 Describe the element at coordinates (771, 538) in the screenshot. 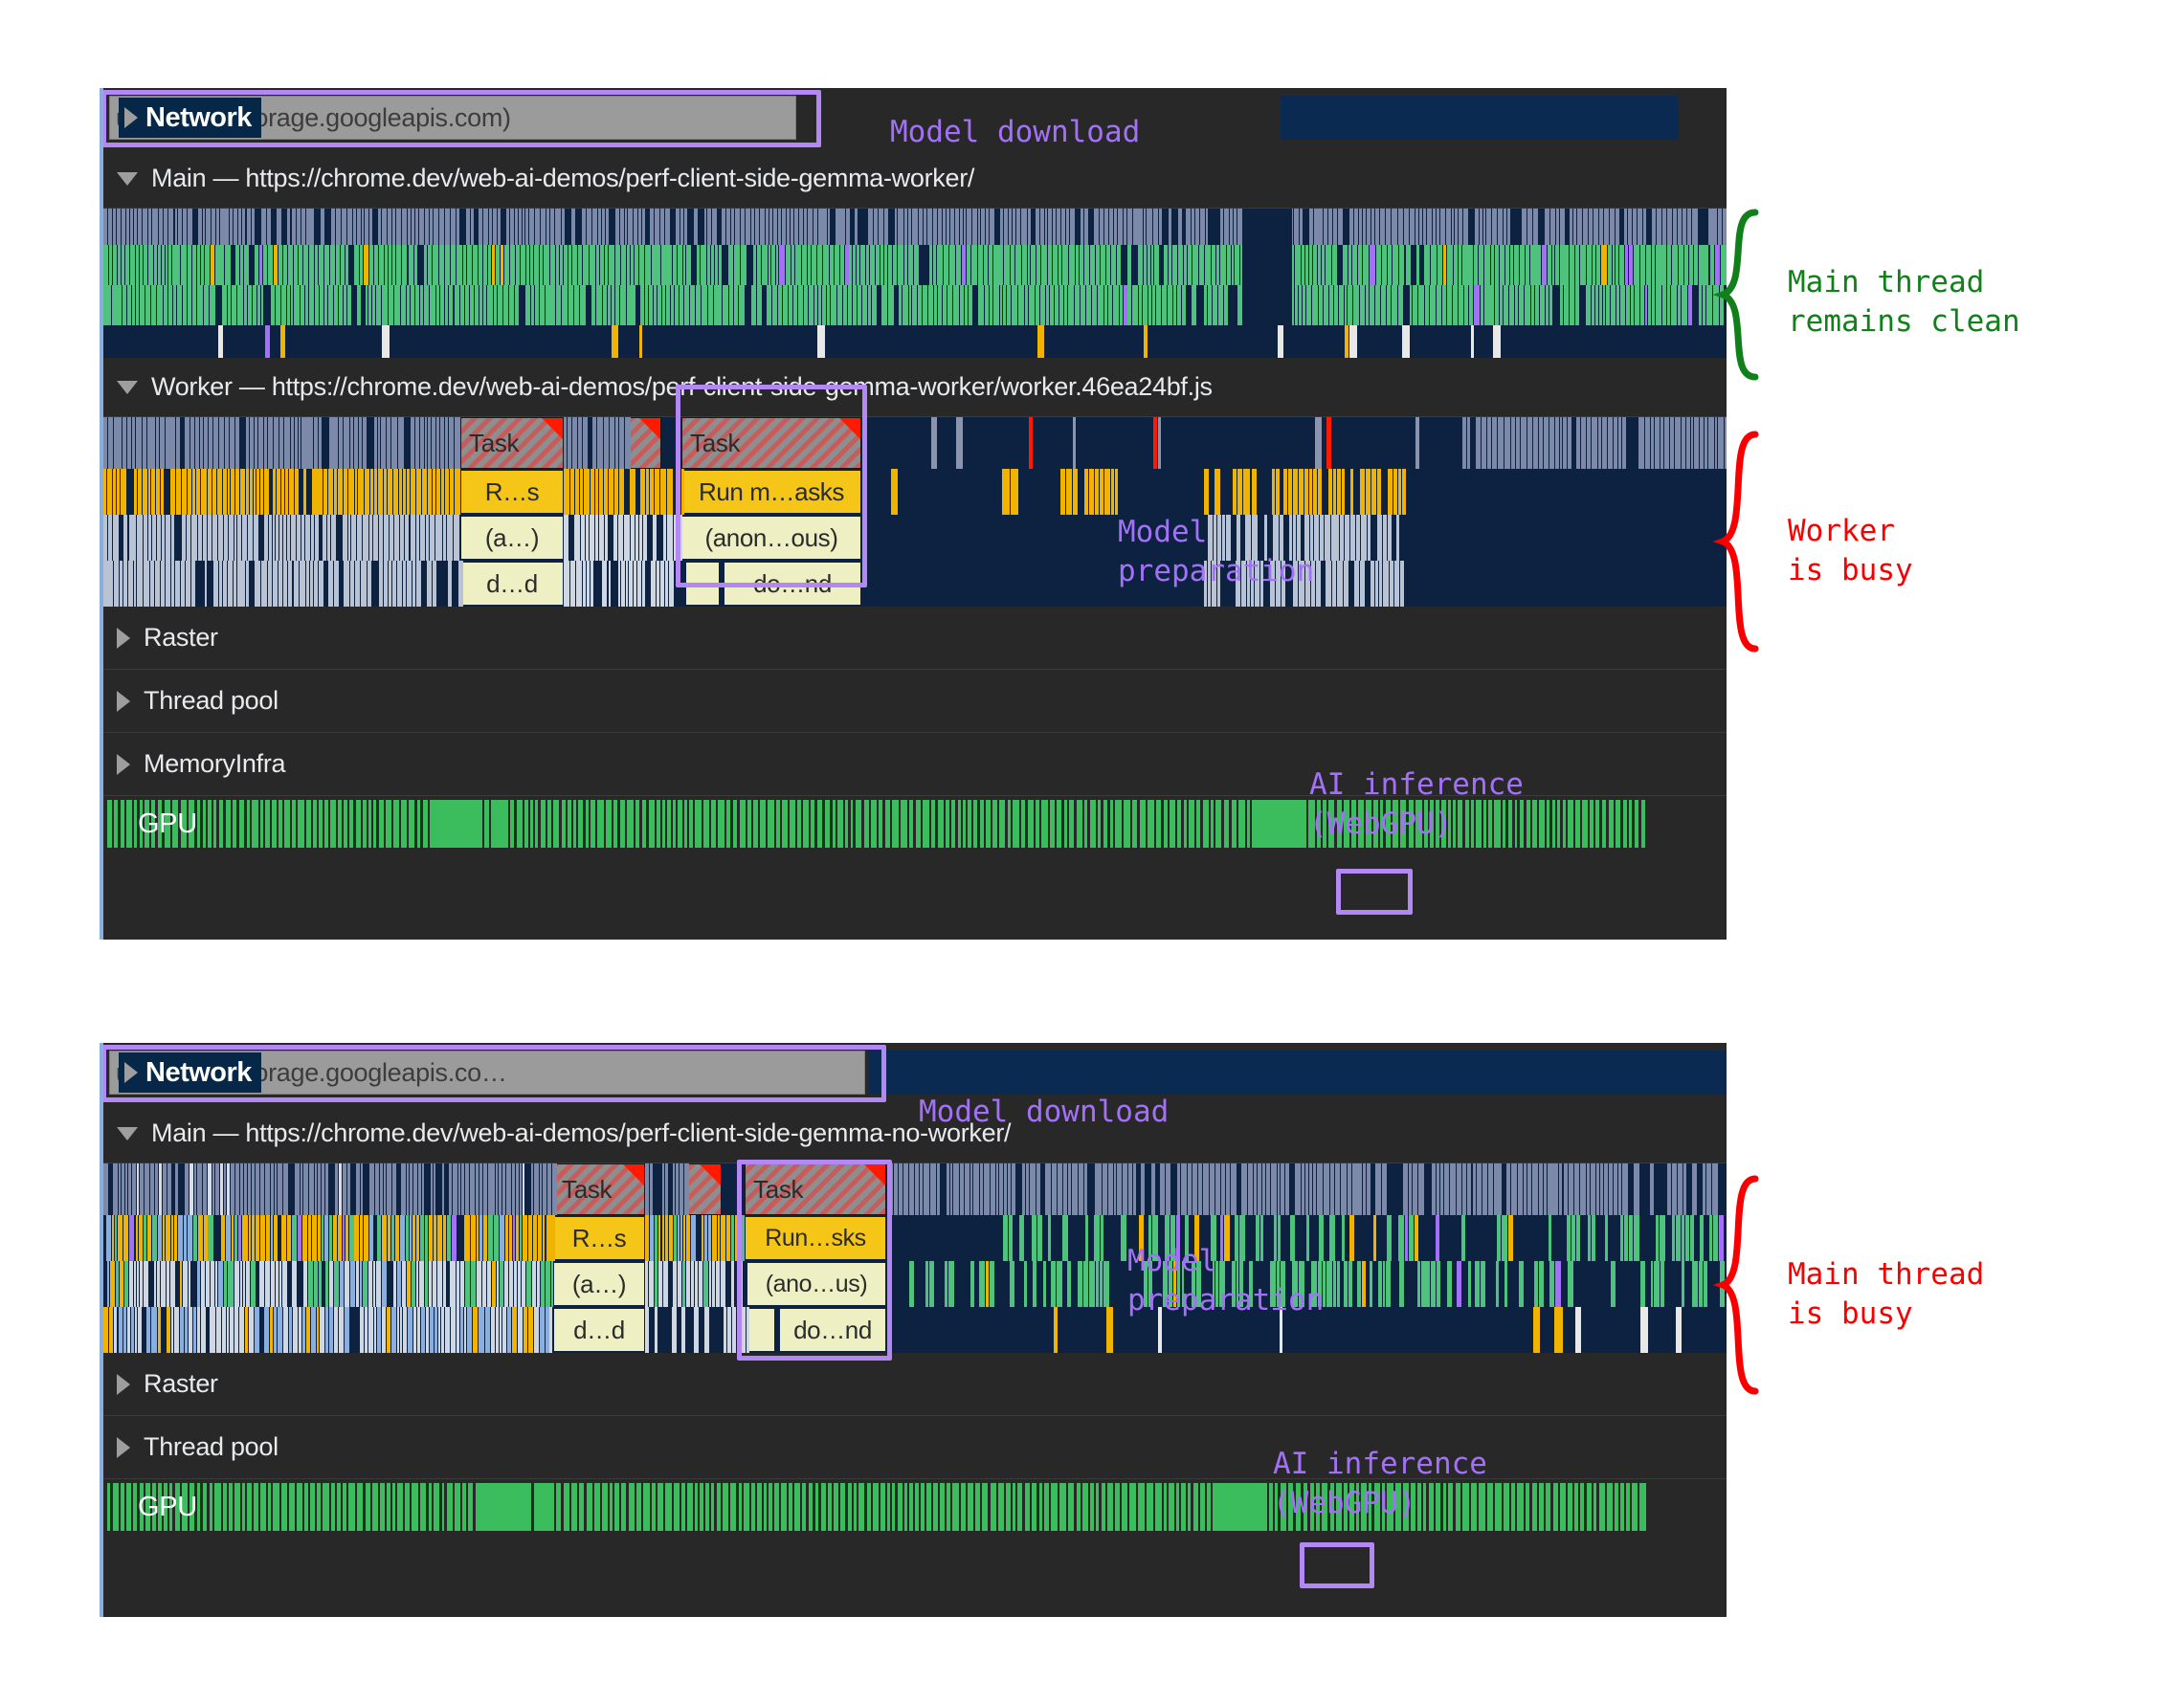

I see `anon-bar-2: (anon…ous)` at that location.